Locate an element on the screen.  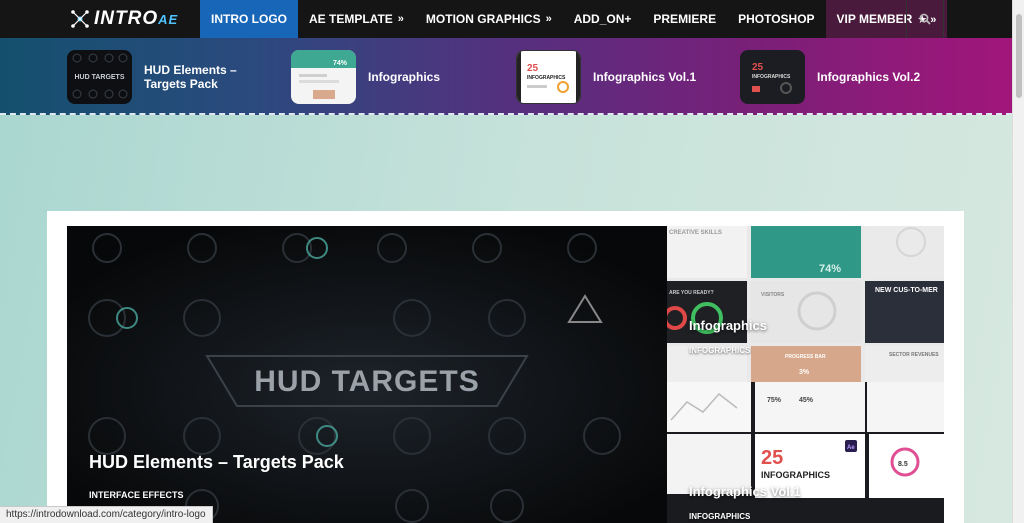
nav-premiere: PREMIERE is located at coordinates (684, 19).